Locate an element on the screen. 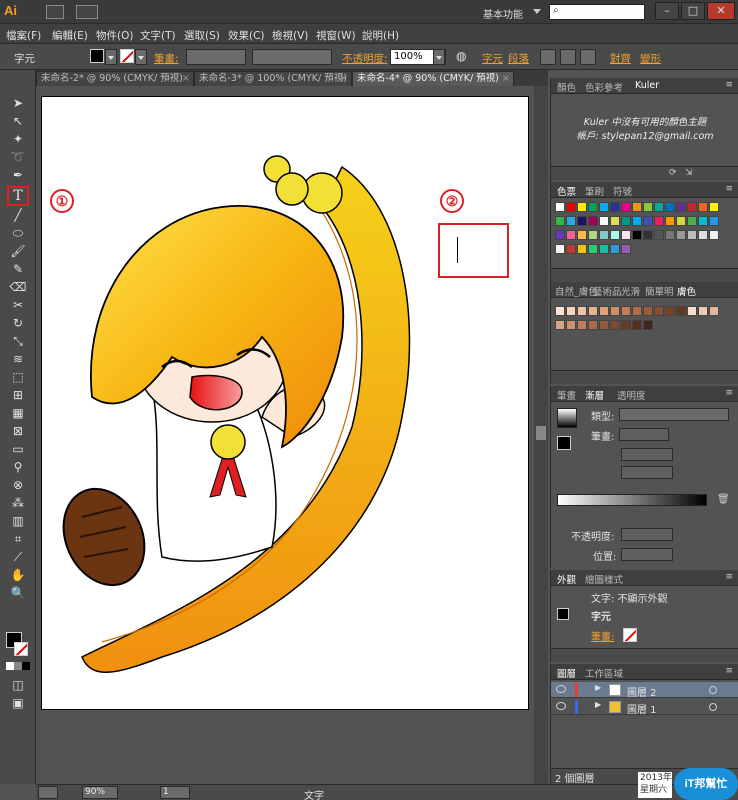 The height and width of the screenshot is (800, 738). appearance-stroke-label: 筆畫: is located at coordinates (602, 635).